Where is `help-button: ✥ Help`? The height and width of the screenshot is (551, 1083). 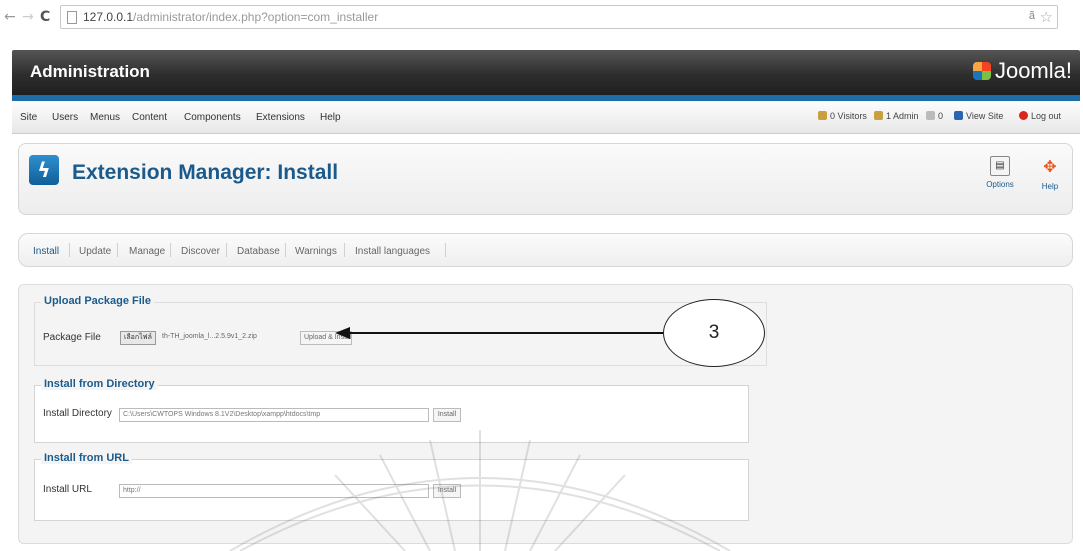
help-button: ✥ Help is located at coordinates (1050, 173).